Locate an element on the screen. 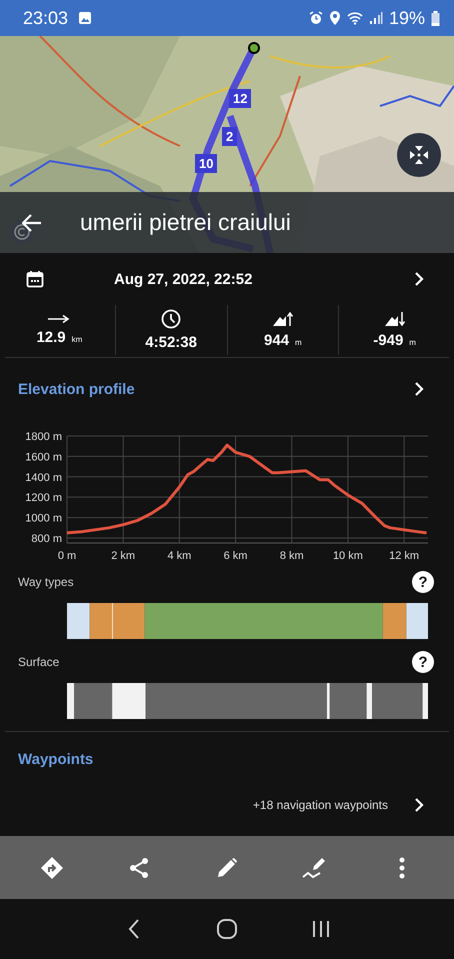 The width and height of the screenshot is (454, 959). stat-value: 12.9 is located at coordinates (51, 337).